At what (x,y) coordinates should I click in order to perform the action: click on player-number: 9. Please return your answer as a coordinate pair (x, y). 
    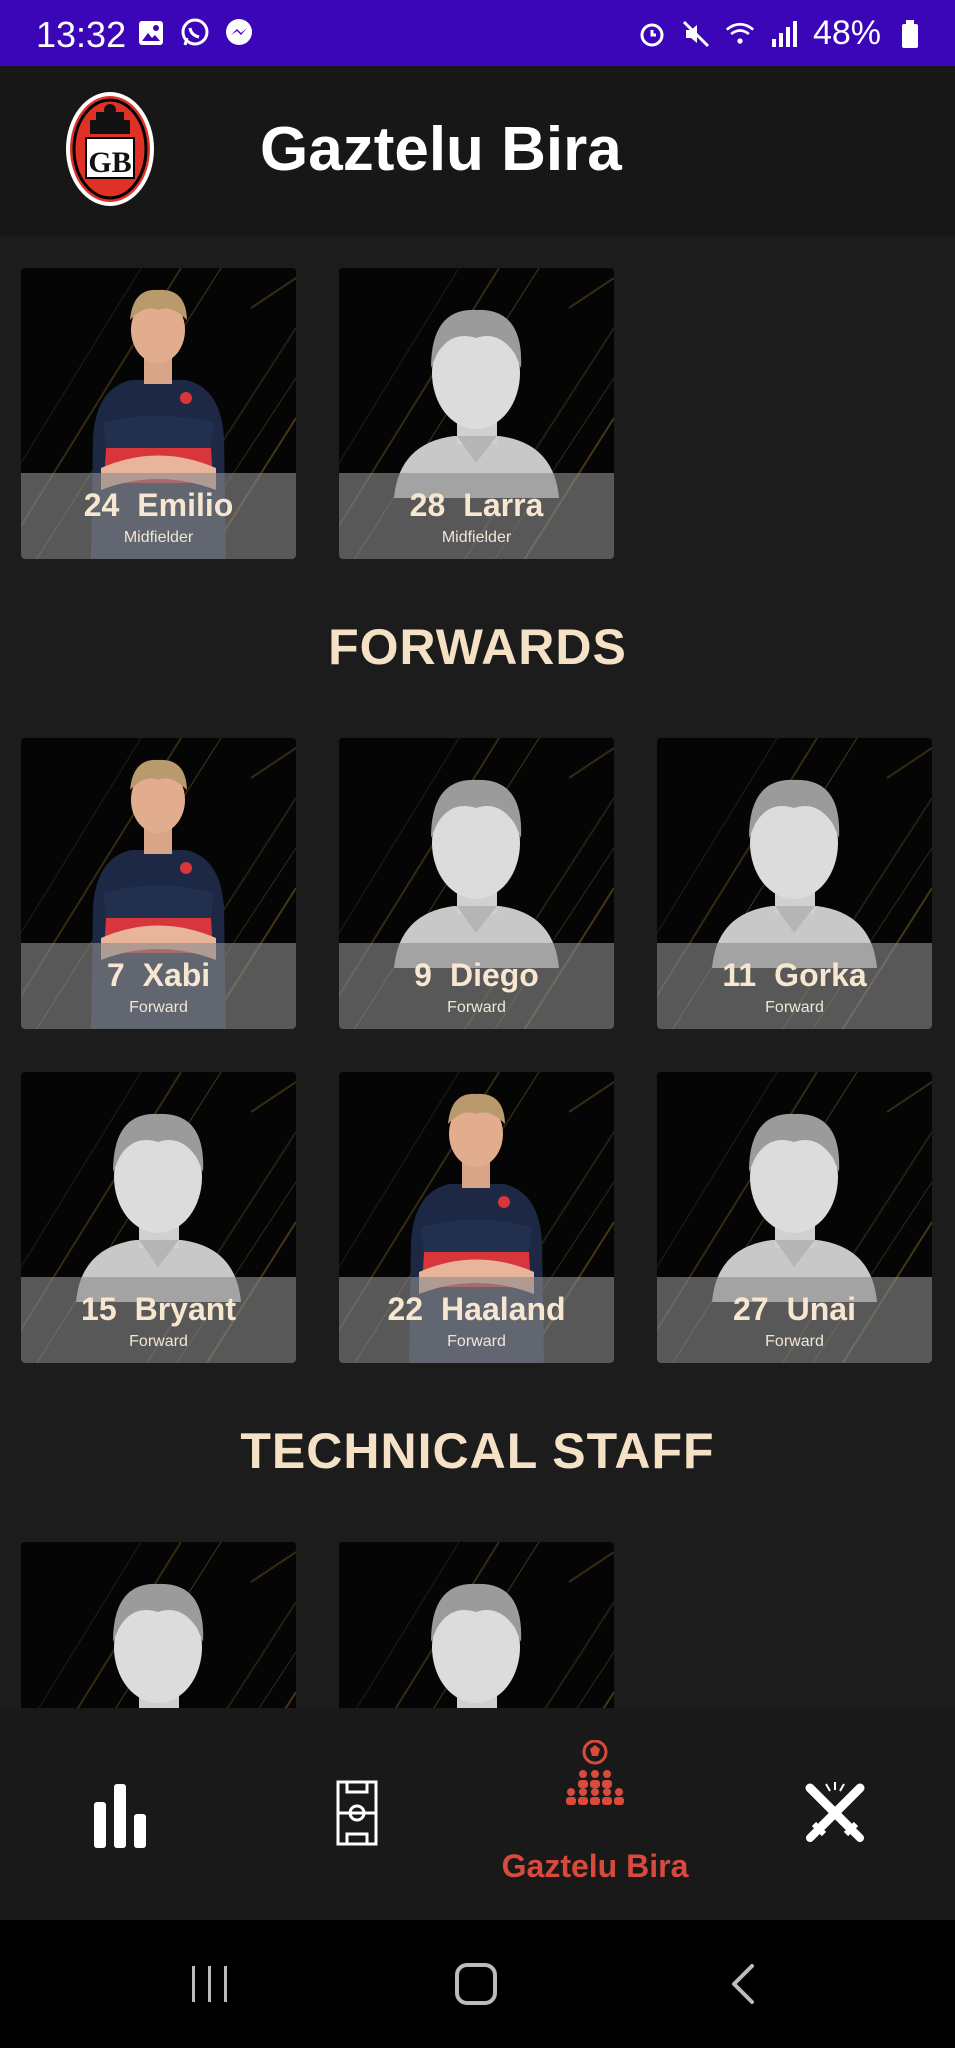
    Looking at the image, I should click on (423, 975).